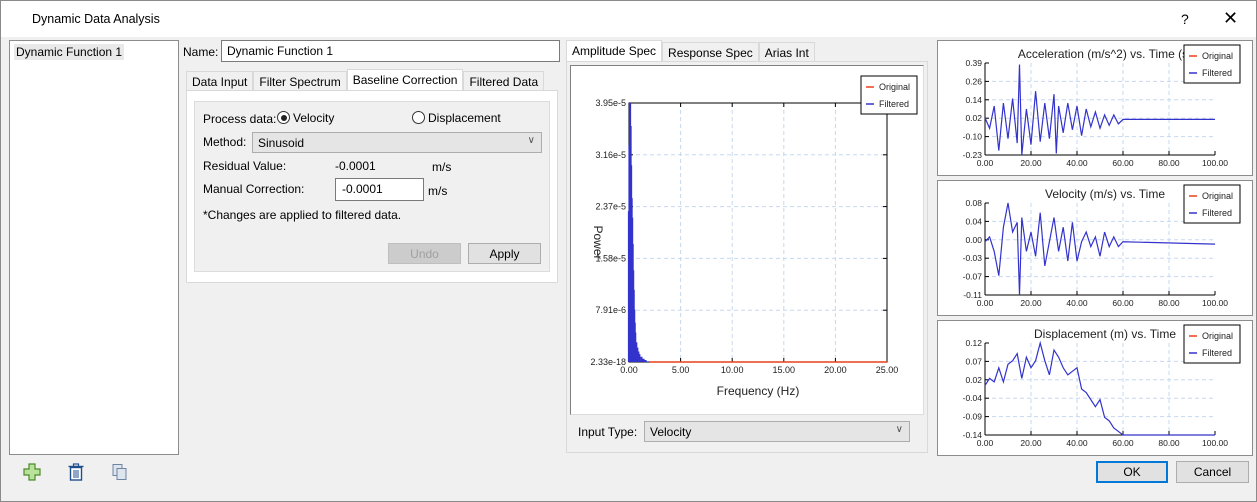 Image resolution: width=1257 pixels, height=502 pixels. I want to click on y-tick-label: -0.09, so click(973, 417).